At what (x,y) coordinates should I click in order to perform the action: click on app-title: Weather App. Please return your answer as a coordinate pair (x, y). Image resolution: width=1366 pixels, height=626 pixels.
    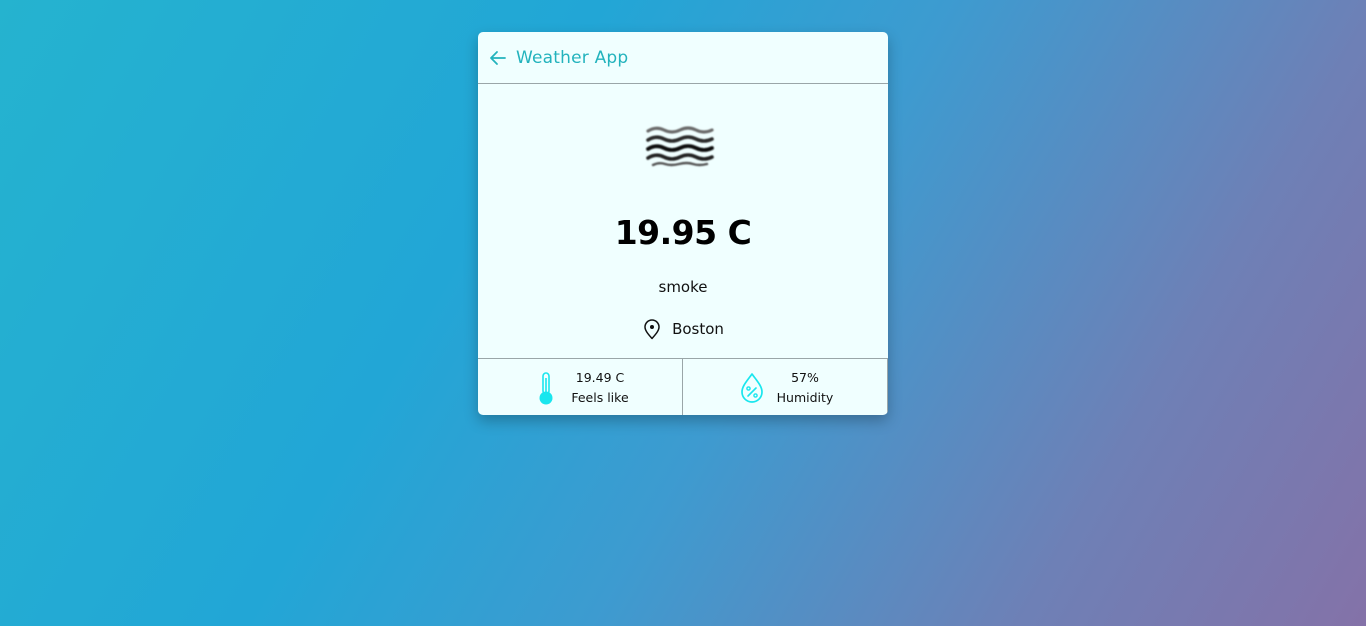
    Looking at the image, I should click on (572, 57).